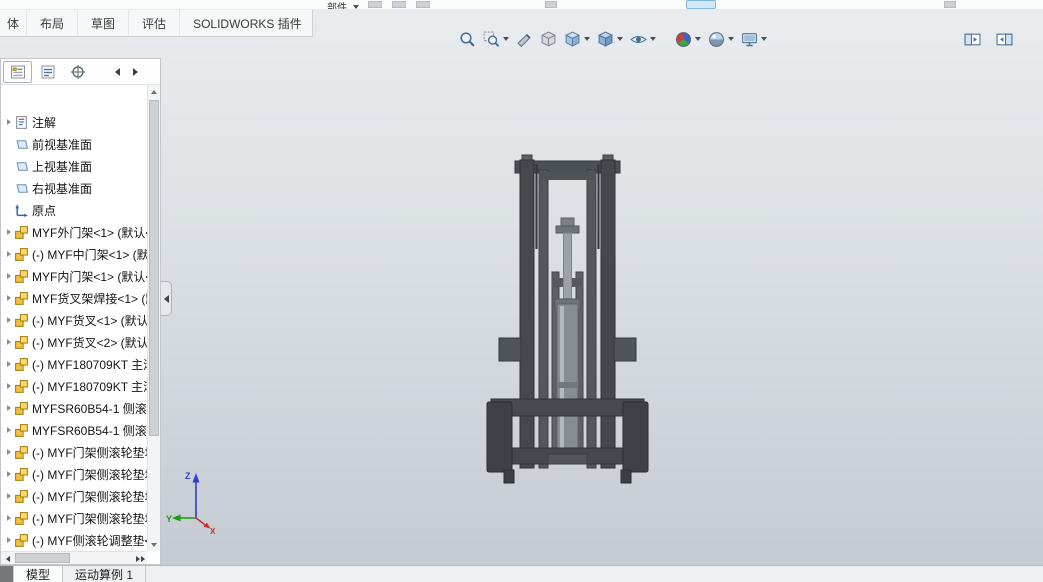 This screenshot has height=582, width=1043. Describe the element at coordinates (496, 39) in the screenshot. I see `zoom-to-area-button` at that location.